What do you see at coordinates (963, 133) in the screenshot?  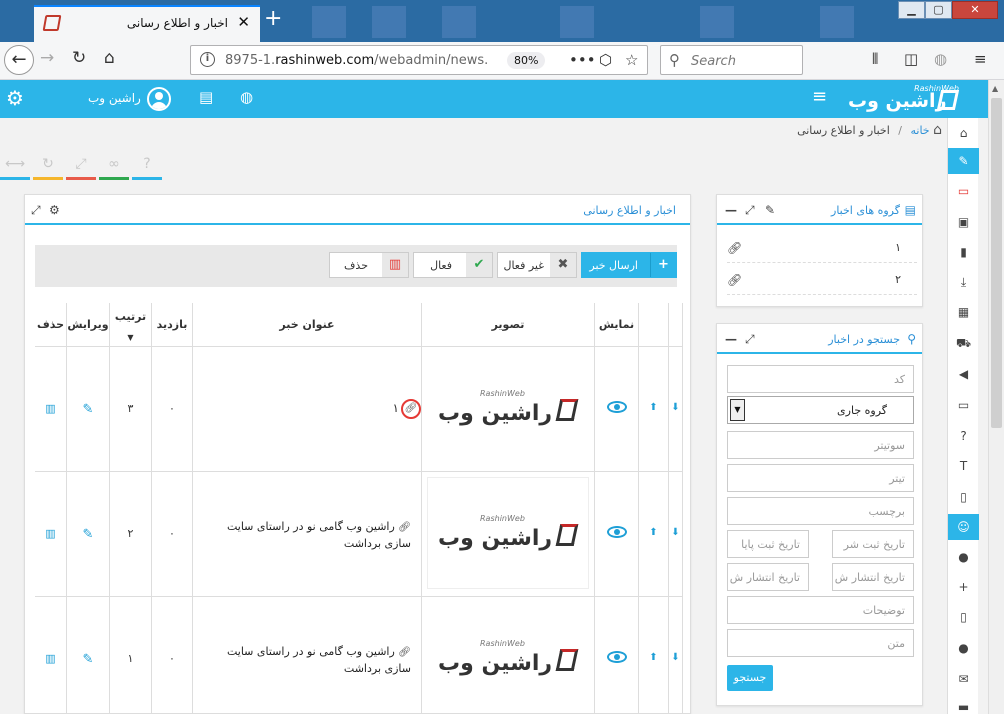 I see `sidebar-home-icon: ⌂` at bounding box center [963, 133].